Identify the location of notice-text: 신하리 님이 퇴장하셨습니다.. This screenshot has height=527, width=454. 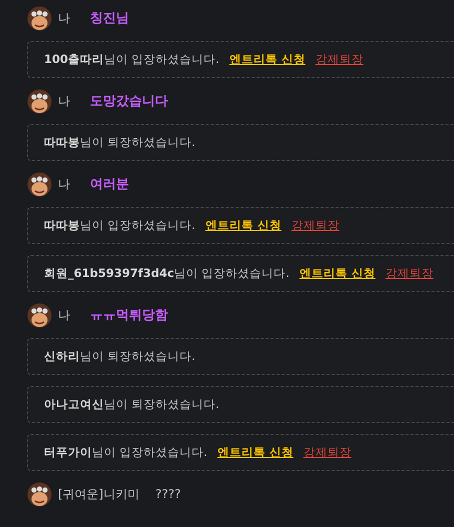
(120, 356).